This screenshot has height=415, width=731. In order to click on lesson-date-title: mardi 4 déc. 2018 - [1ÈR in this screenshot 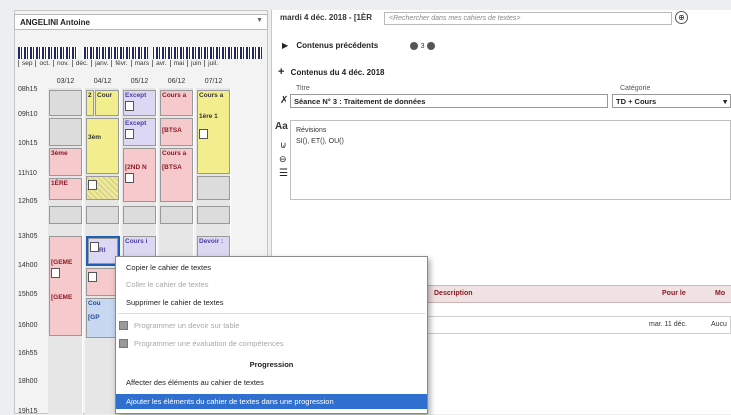, I will do `click(326, 17)`.